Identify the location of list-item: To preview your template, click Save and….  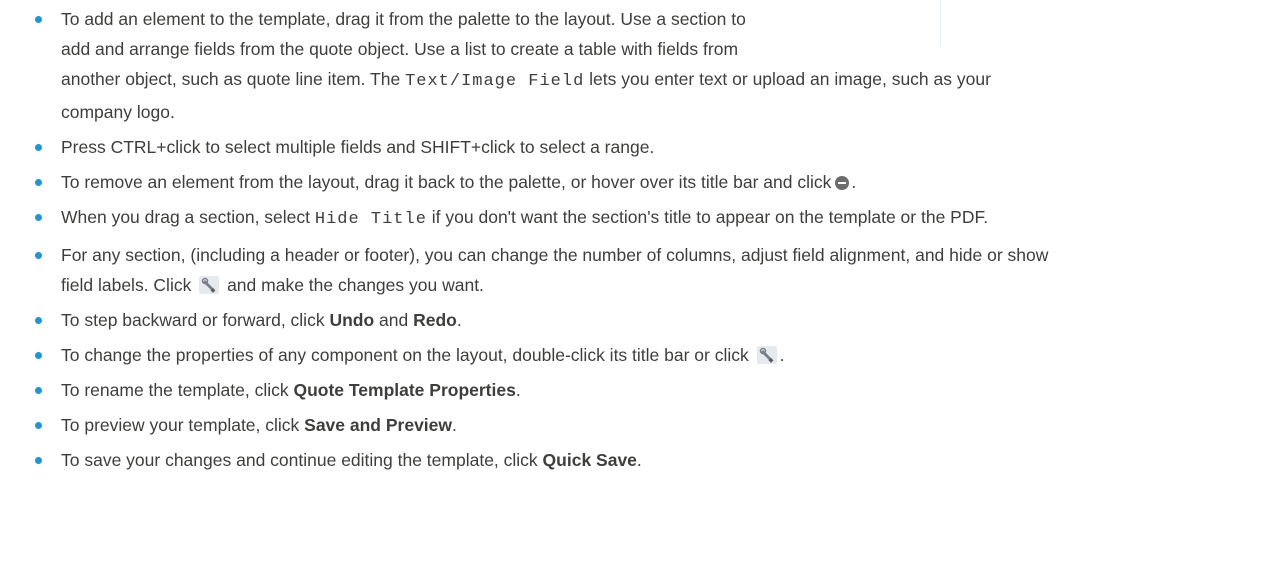
(652, 425).